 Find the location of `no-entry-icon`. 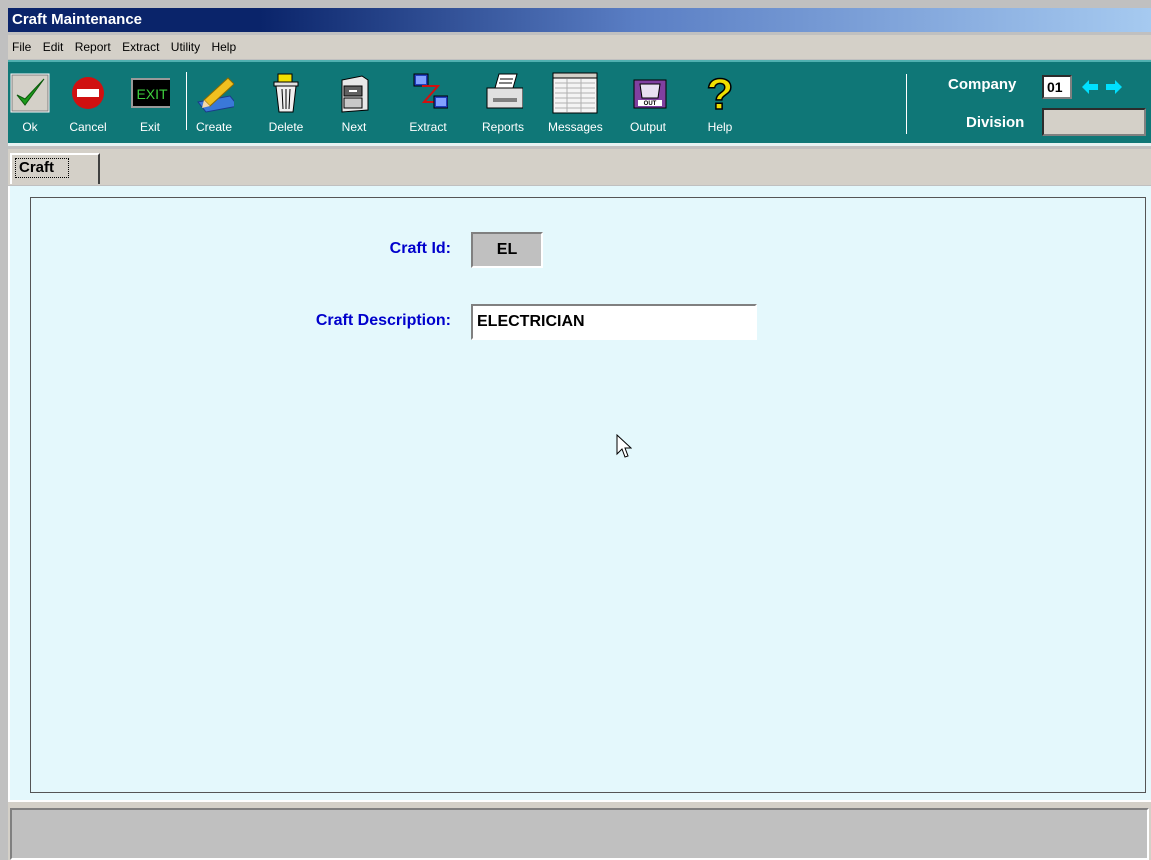

no-entry-icon is located at coordinates (88, 93).